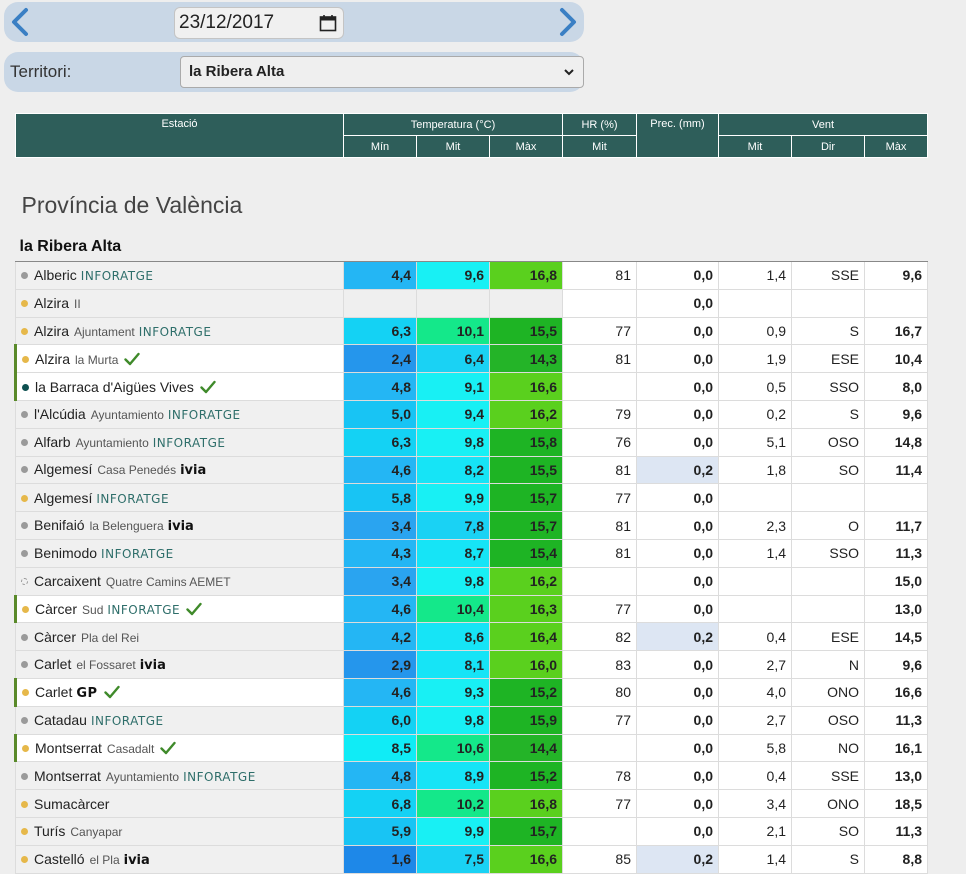  I want to click on station-cell: Carlet GP, so click(179, 692).